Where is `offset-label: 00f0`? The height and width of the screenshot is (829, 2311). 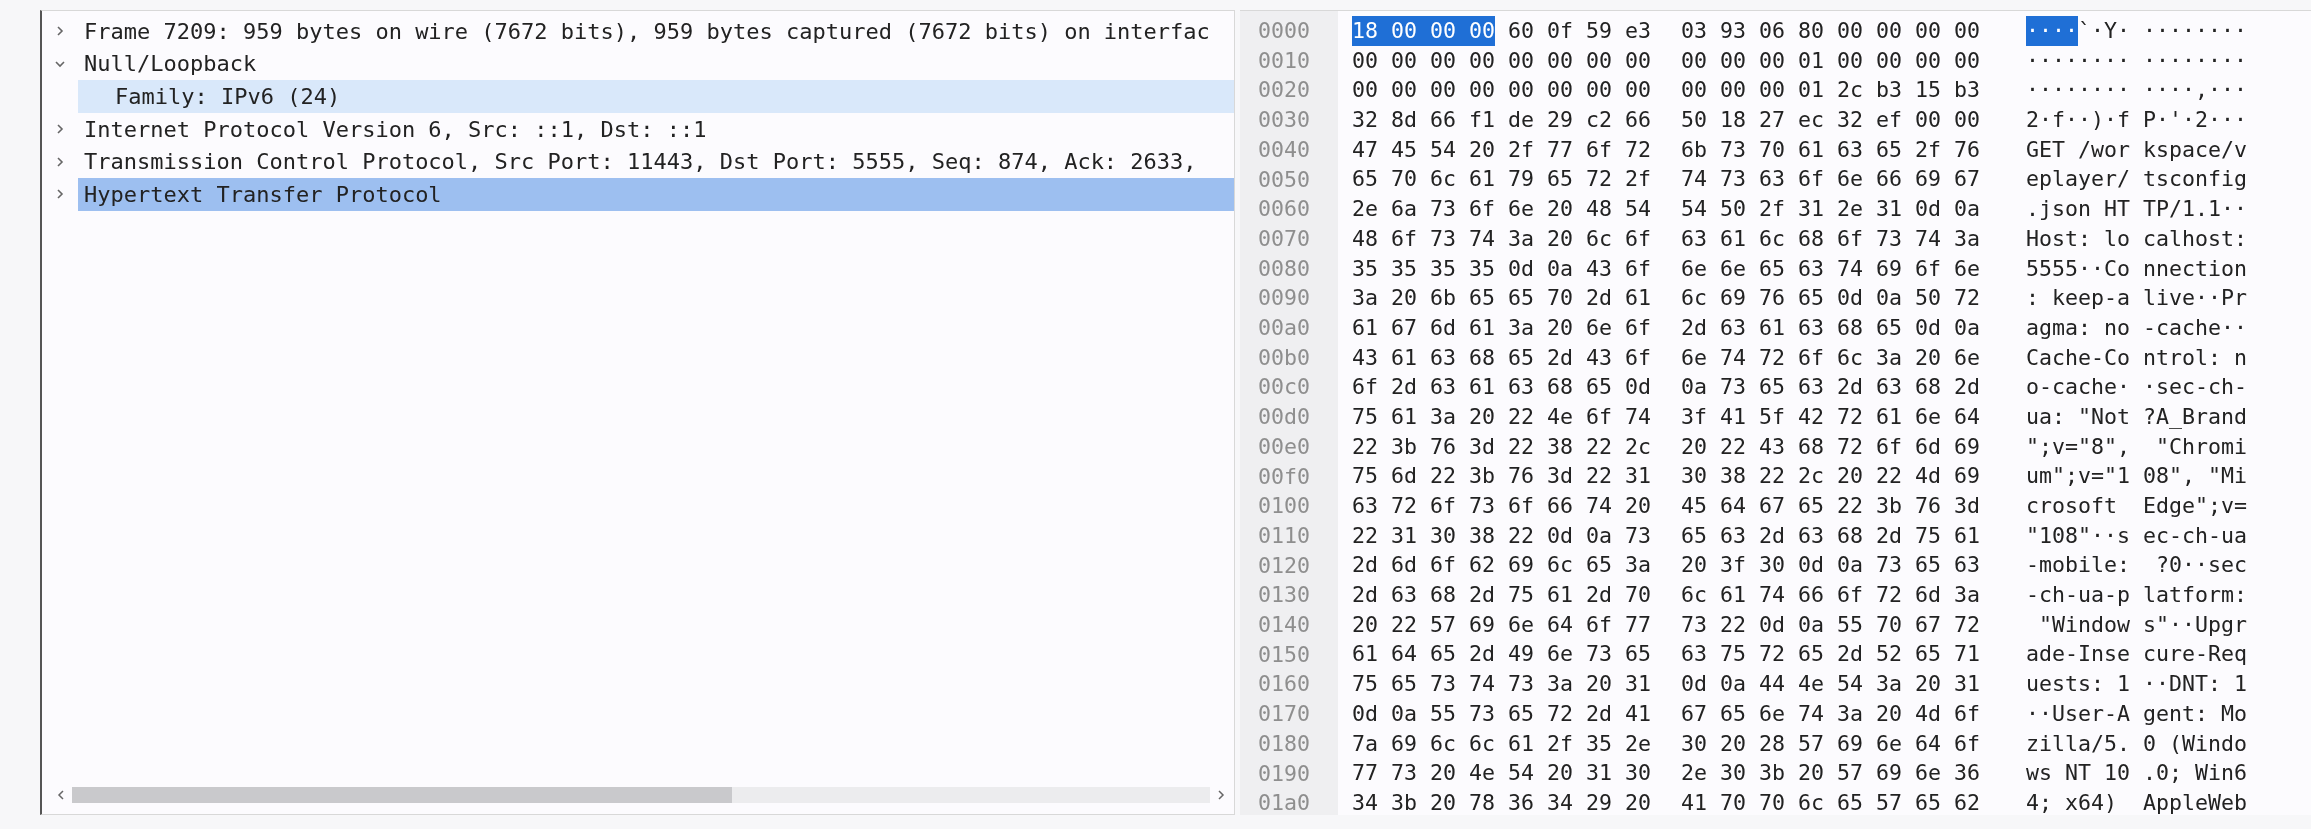
offset-label: 00f0 is located at coordinates (1284, 476).